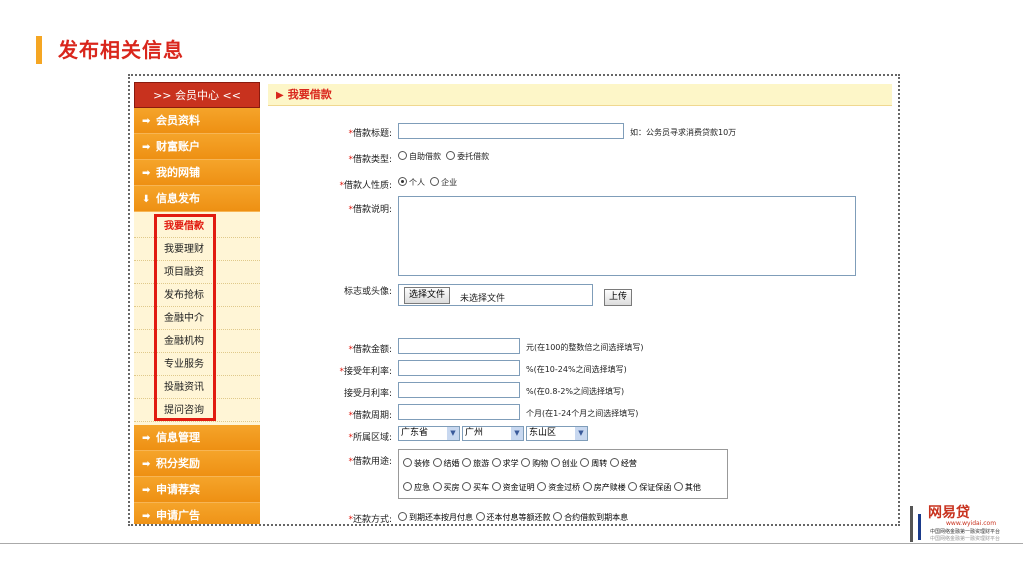 The width and height of the screenshot is (1023, 575). Describe the element at coordinates (197, 121) in the screenshot. I see `sidebar-item-member-info: ➡ 会员资料` at that location.